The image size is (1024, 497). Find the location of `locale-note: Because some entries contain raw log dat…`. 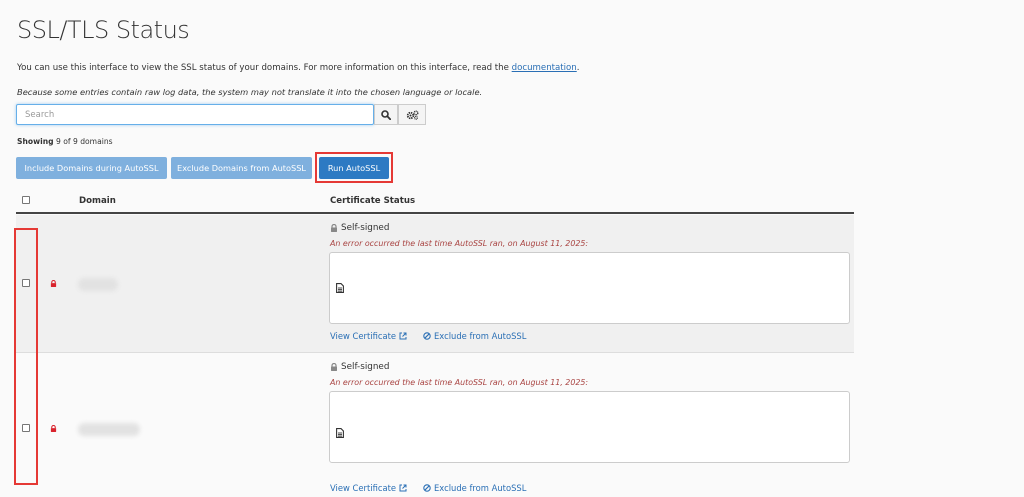

locale-note: Because some entries contain raw log dat… is located at coordinates (250, 92).